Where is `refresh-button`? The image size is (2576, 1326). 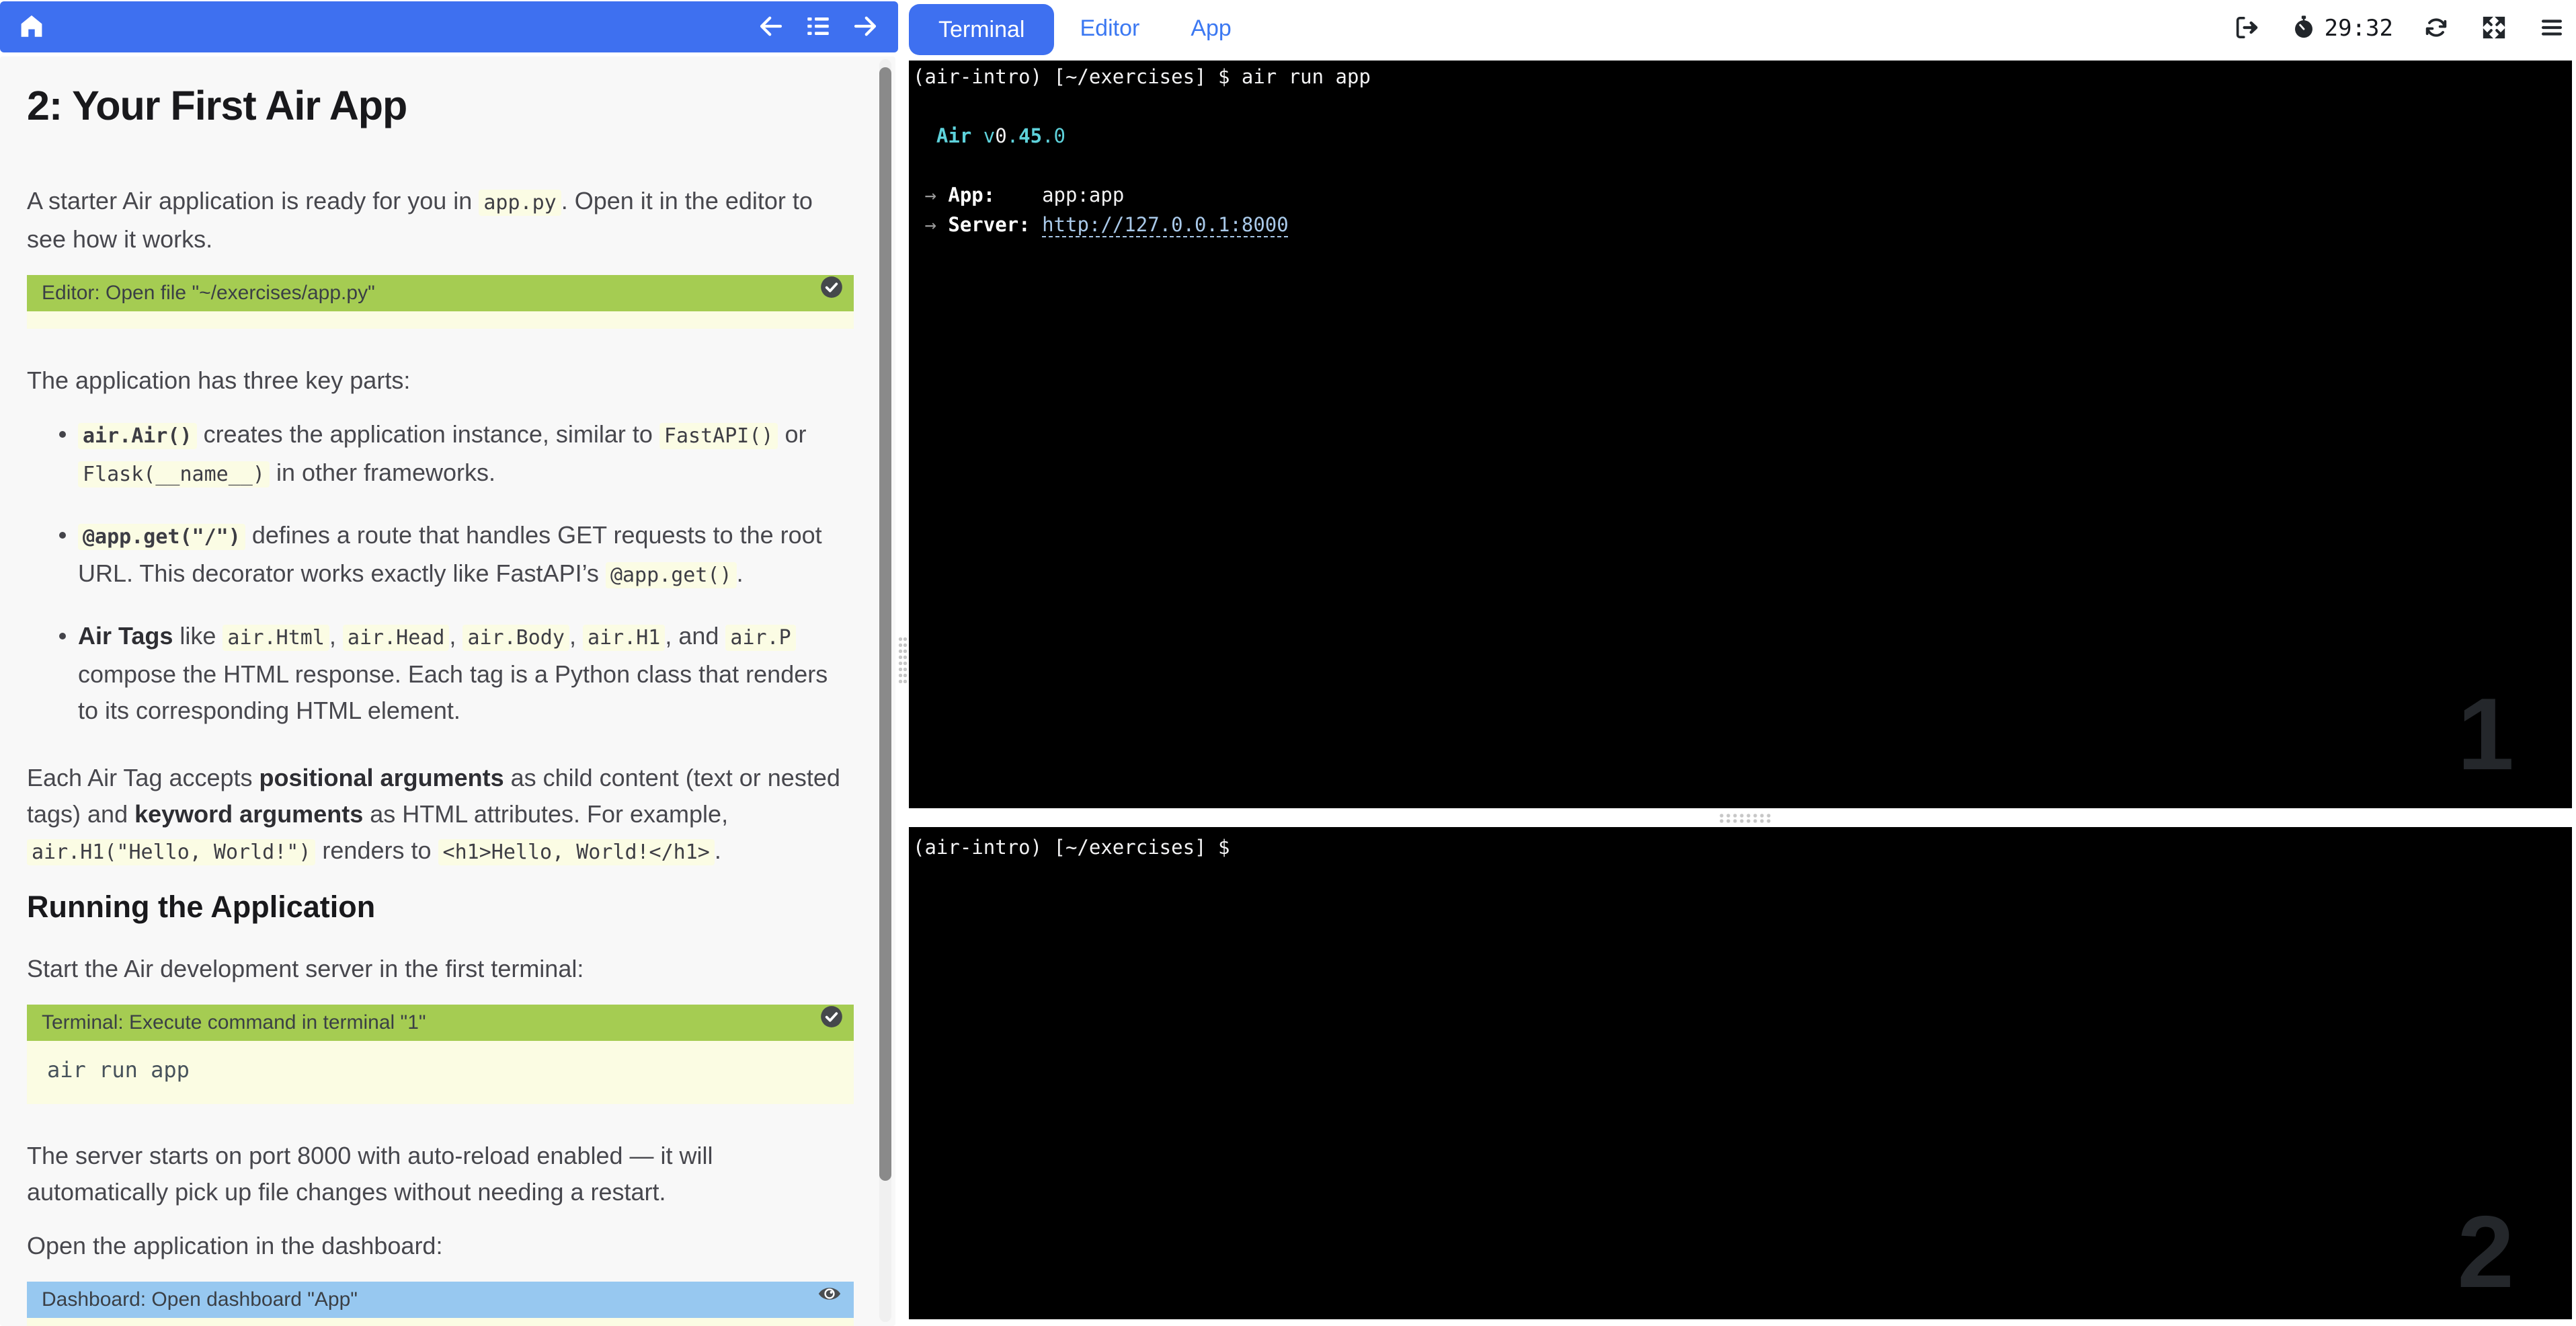
refresh-button is located at coordinates (2436, 29).